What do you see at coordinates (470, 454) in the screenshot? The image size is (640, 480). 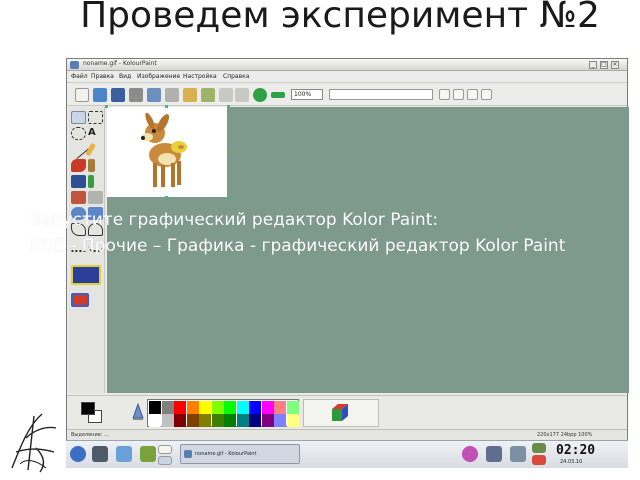 I see `cd-icon` at bounding box center [470, 454].